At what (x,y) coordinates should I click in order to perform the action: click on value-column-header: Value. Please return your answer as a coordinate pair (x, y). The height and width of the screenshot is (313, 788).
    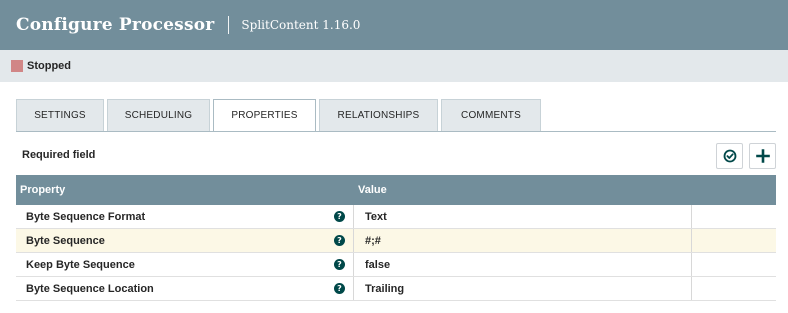
    Looking at the image, I should click on (370, 190).